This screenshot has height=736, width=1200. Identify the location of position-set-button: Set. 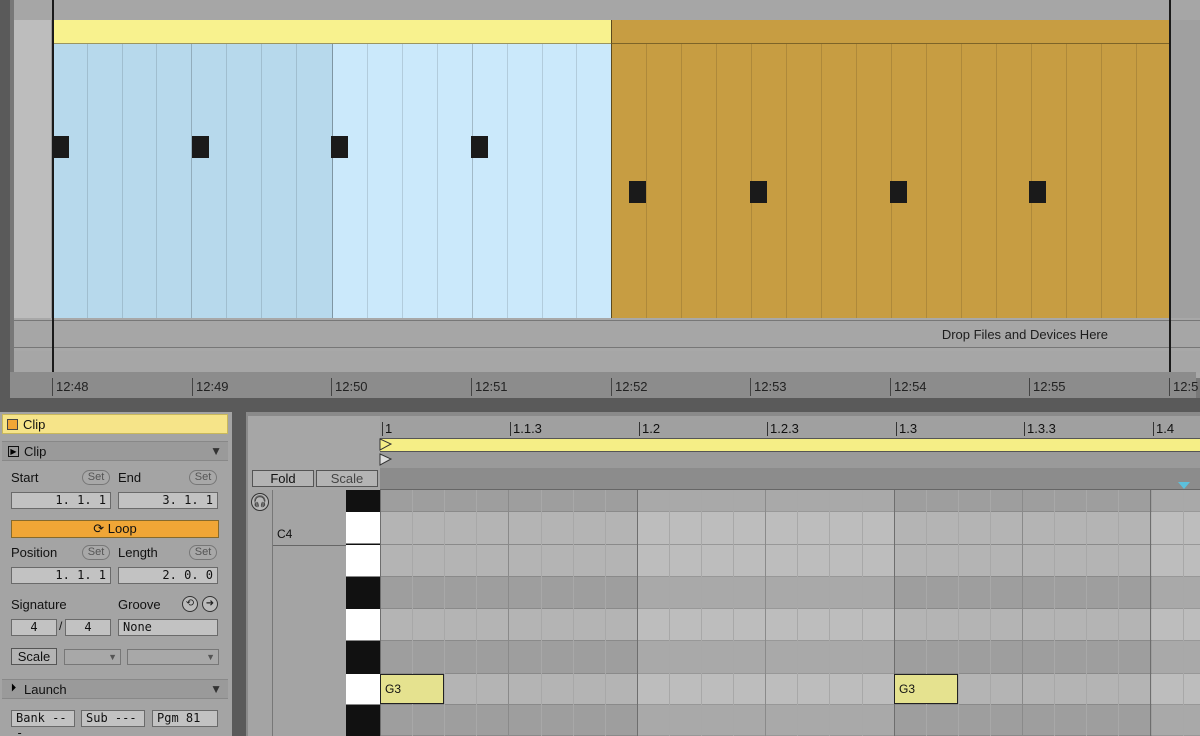
(96, 552).